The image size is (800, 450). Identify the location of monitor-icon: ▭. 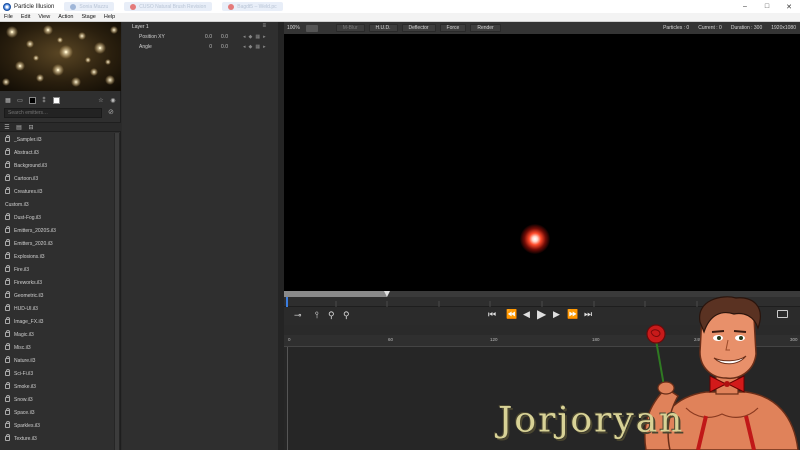
(20, 100).